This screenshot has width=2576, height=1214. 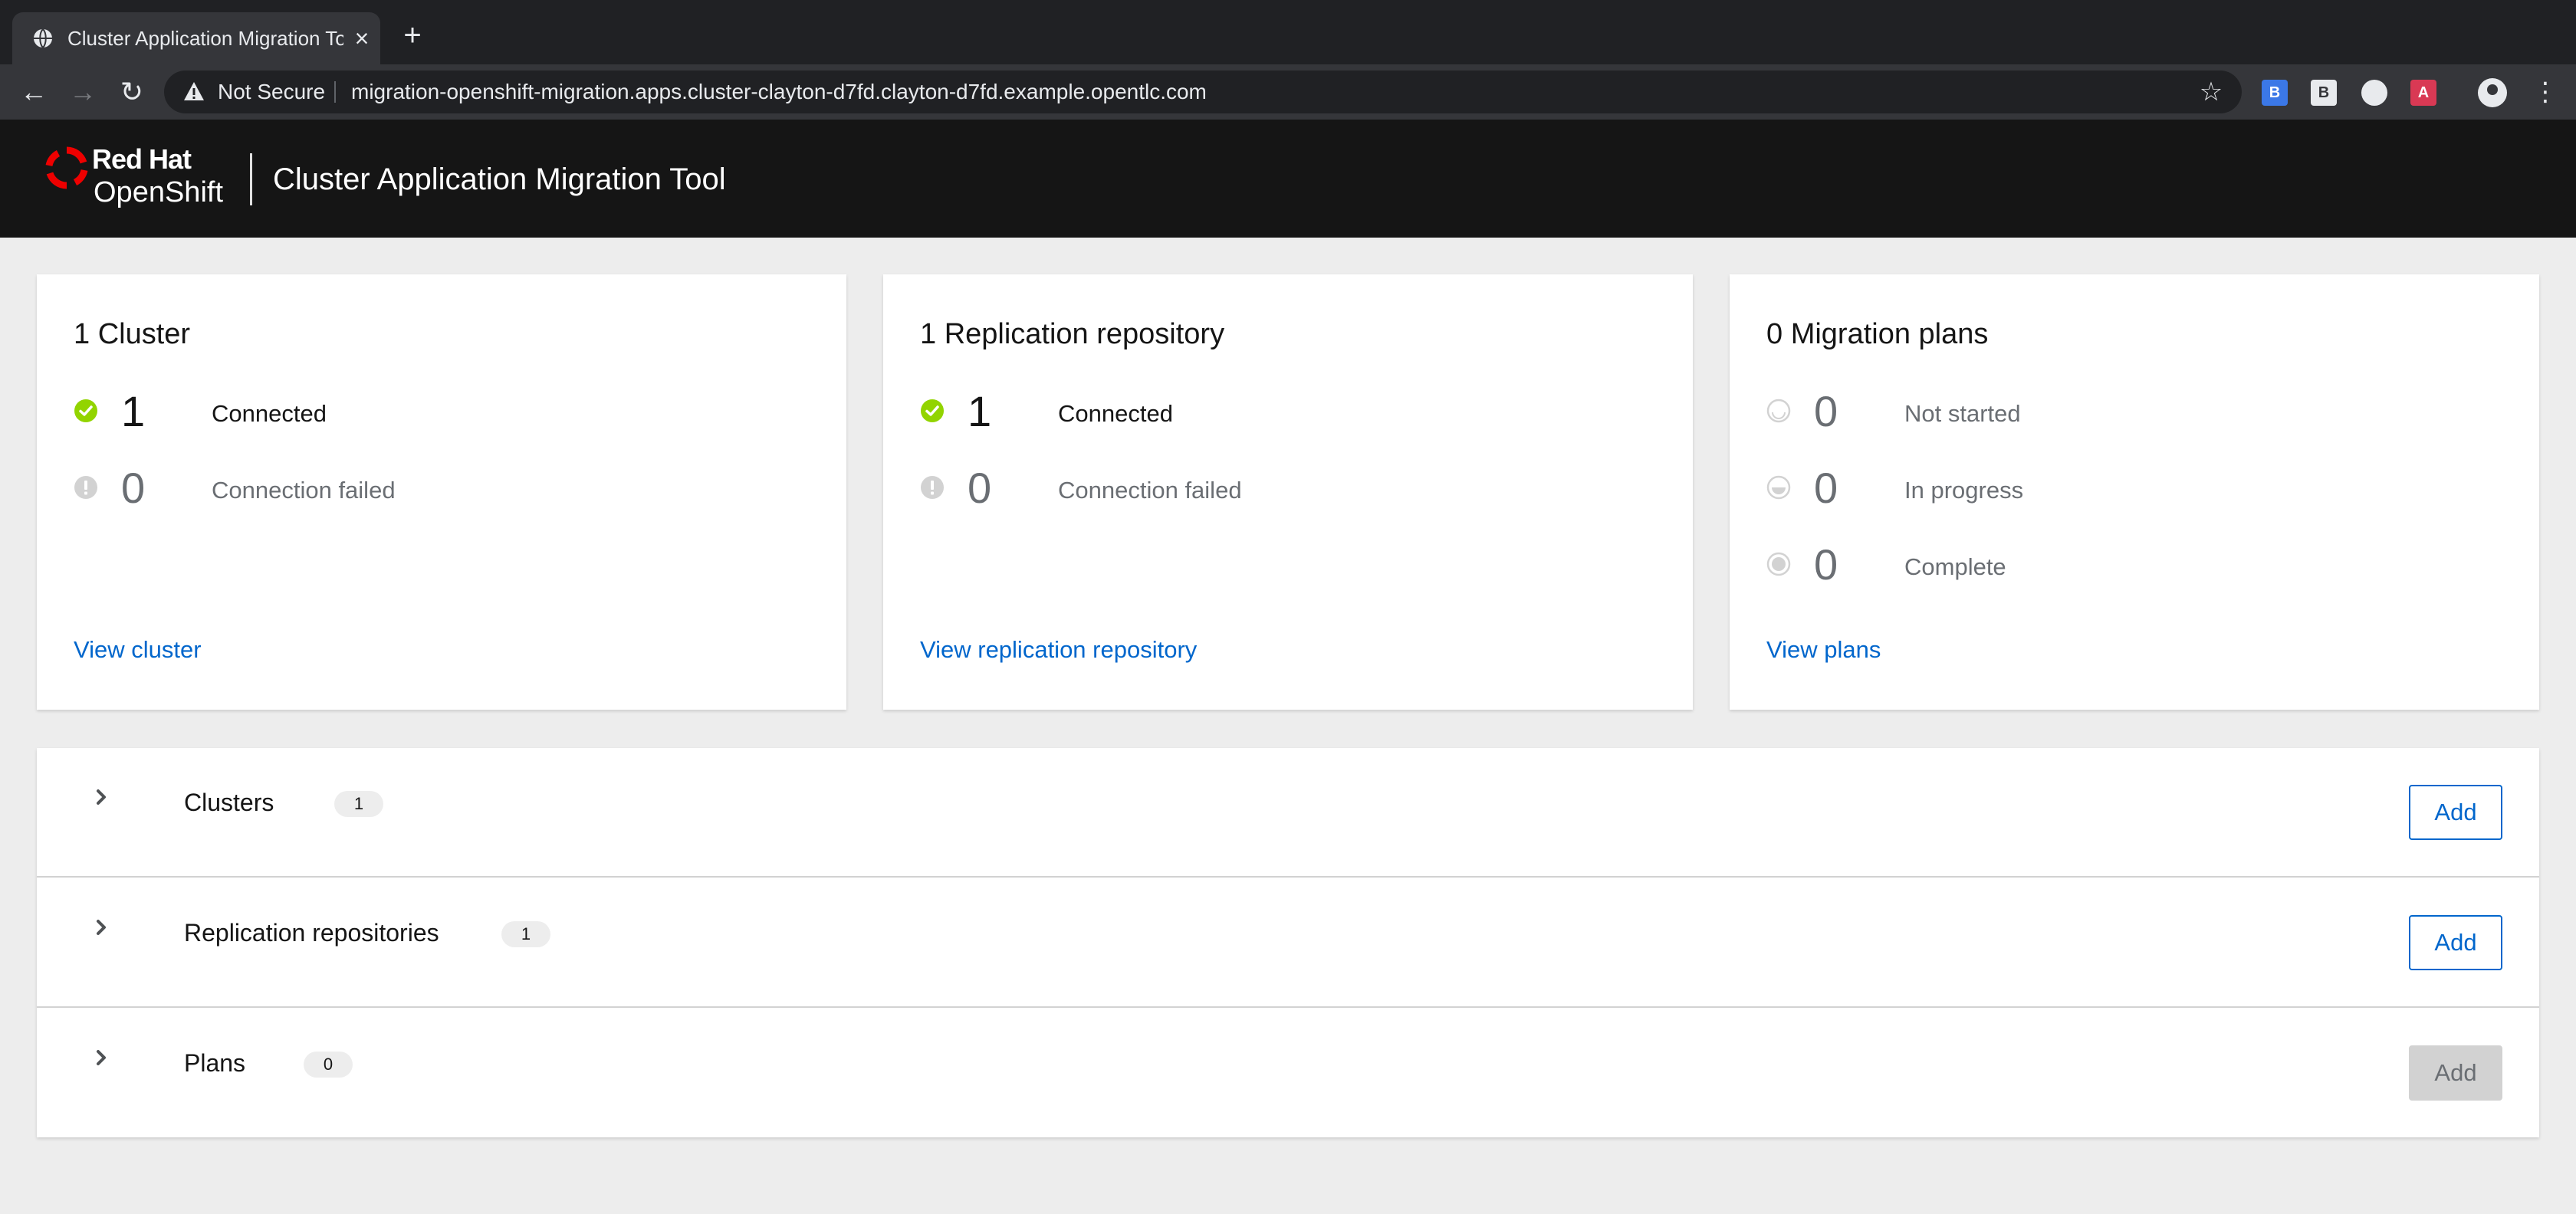 What do you see at coordinates (251, 179) in the screenshot?
I see `header-divider` at bounding box center [251, 179].